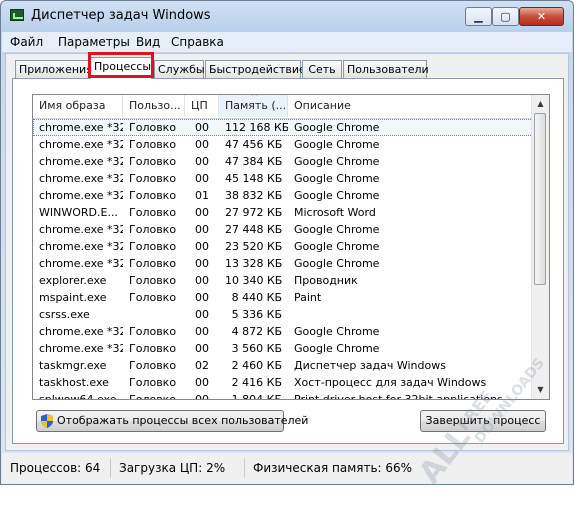 The height and width of the screenshot is (523, 574). Describe the element at coordinates (78, 396) in the screenshot. I see `cell-image-name: splwow64.exe` at that location.